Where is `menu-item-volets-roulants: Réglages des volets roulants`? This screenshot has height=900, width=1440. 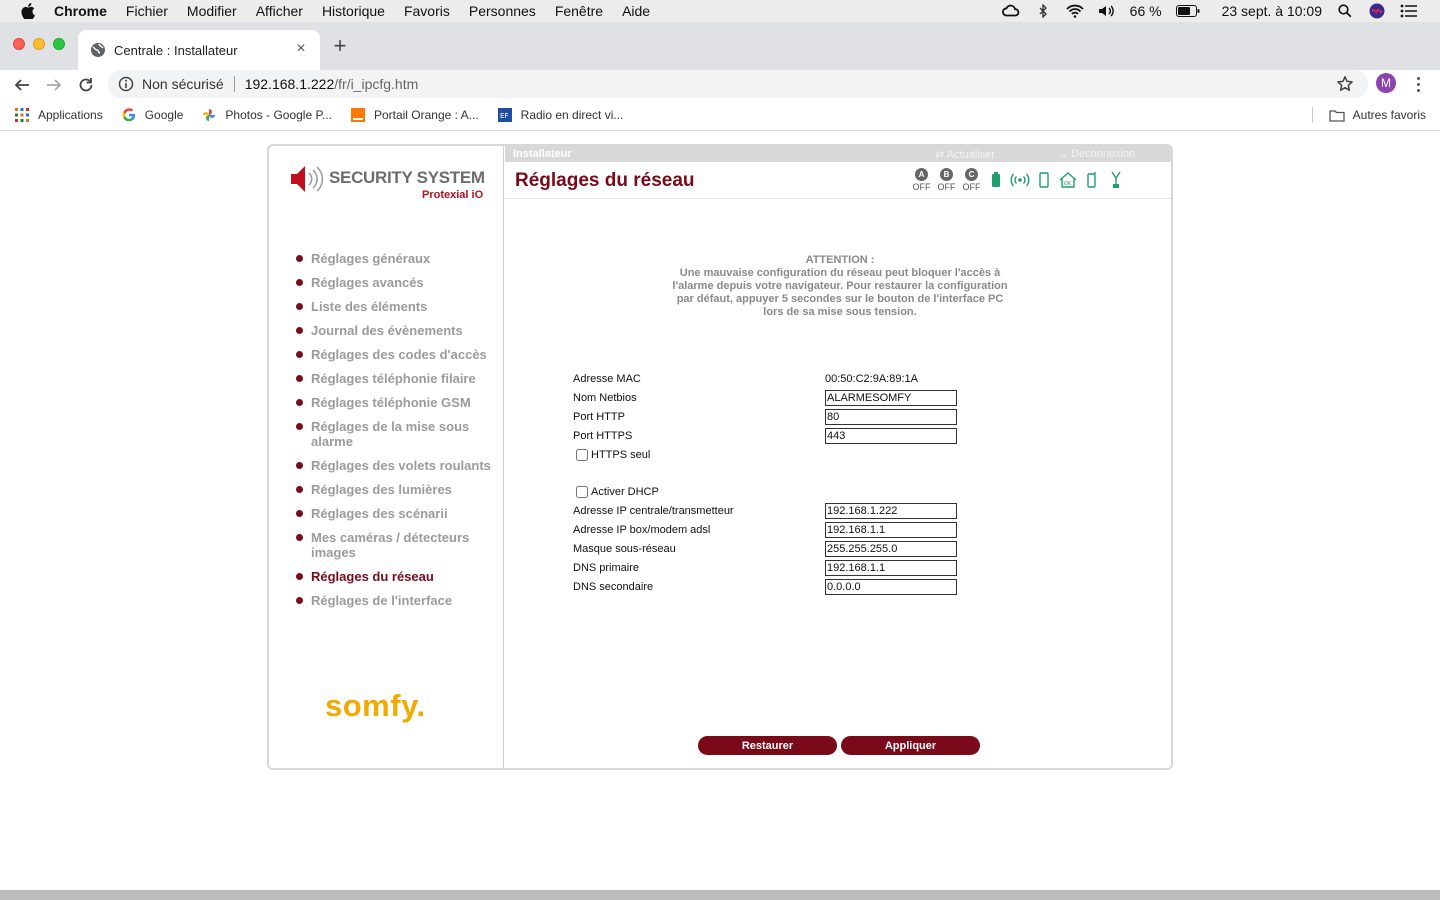
menu-item-volets-roulants: Réglages des volets roulants is located at coordinates (398, 465).